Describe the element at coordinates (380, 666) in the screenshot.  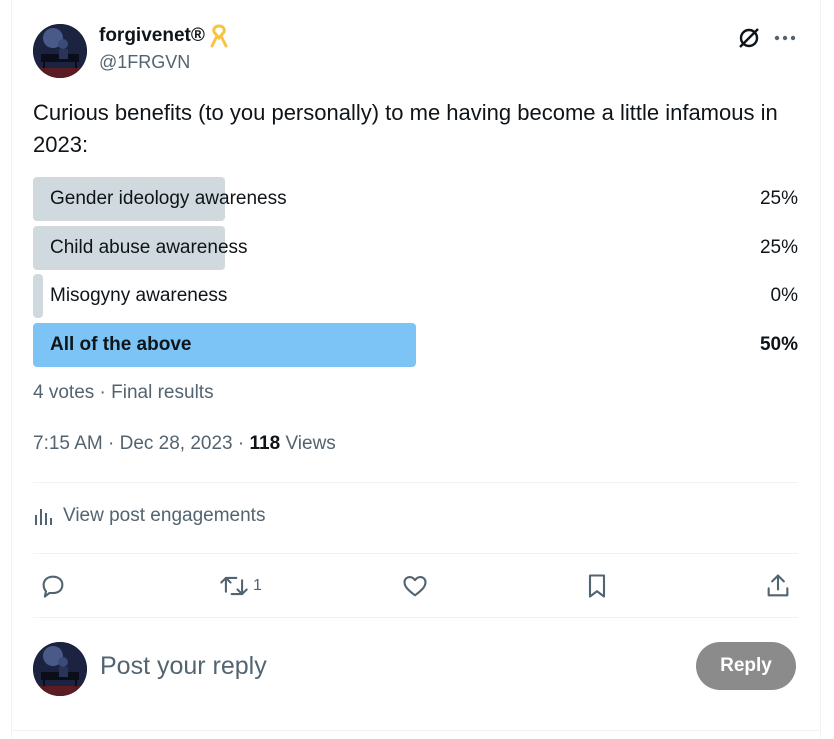
I see `reply-input` at that location.